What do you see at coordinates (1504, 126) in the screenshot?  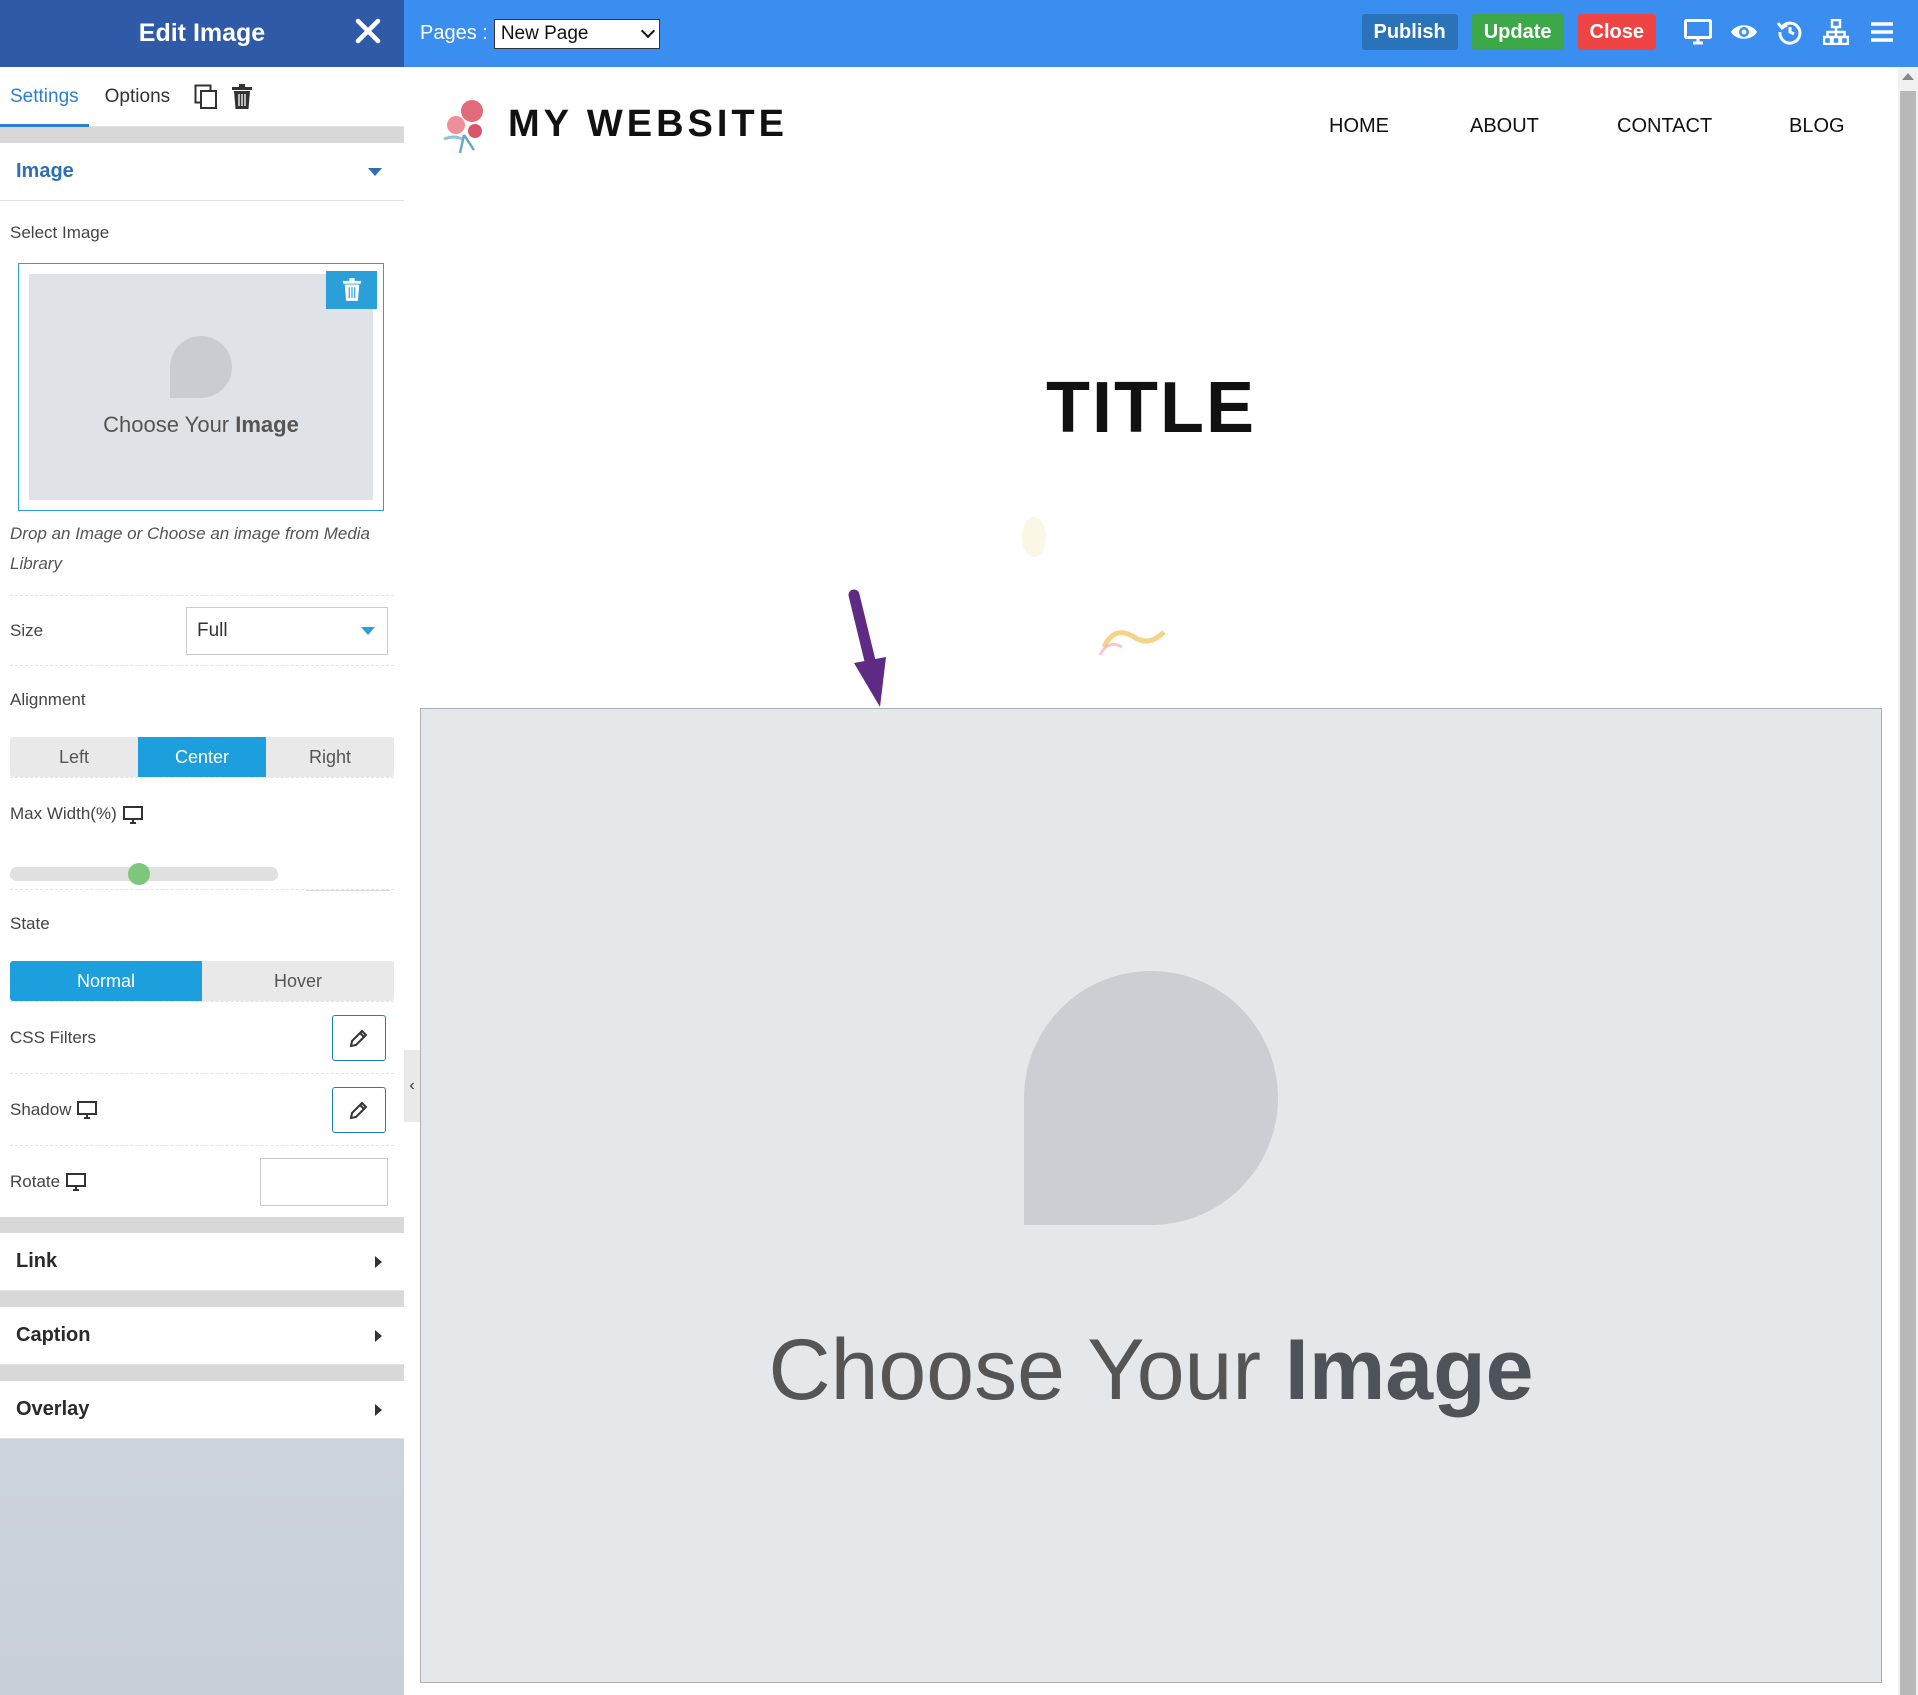 I see `nav-about: ABOUT` at bounding box center [1504, 126].